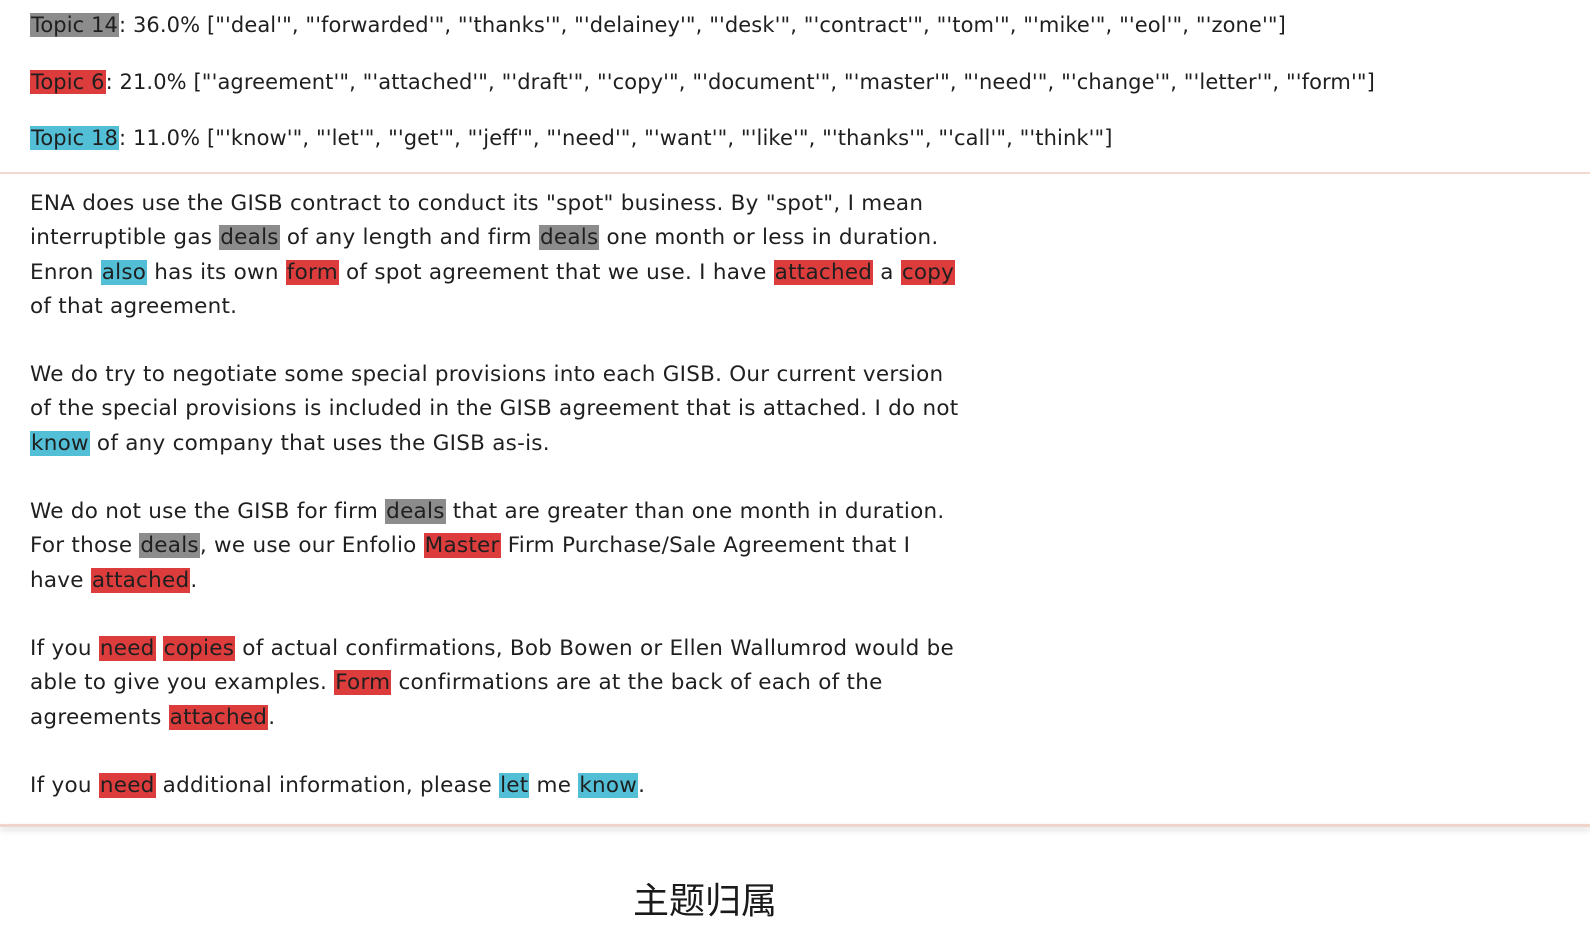  I want to click on highlighted-word: copies, so click(199, 648).